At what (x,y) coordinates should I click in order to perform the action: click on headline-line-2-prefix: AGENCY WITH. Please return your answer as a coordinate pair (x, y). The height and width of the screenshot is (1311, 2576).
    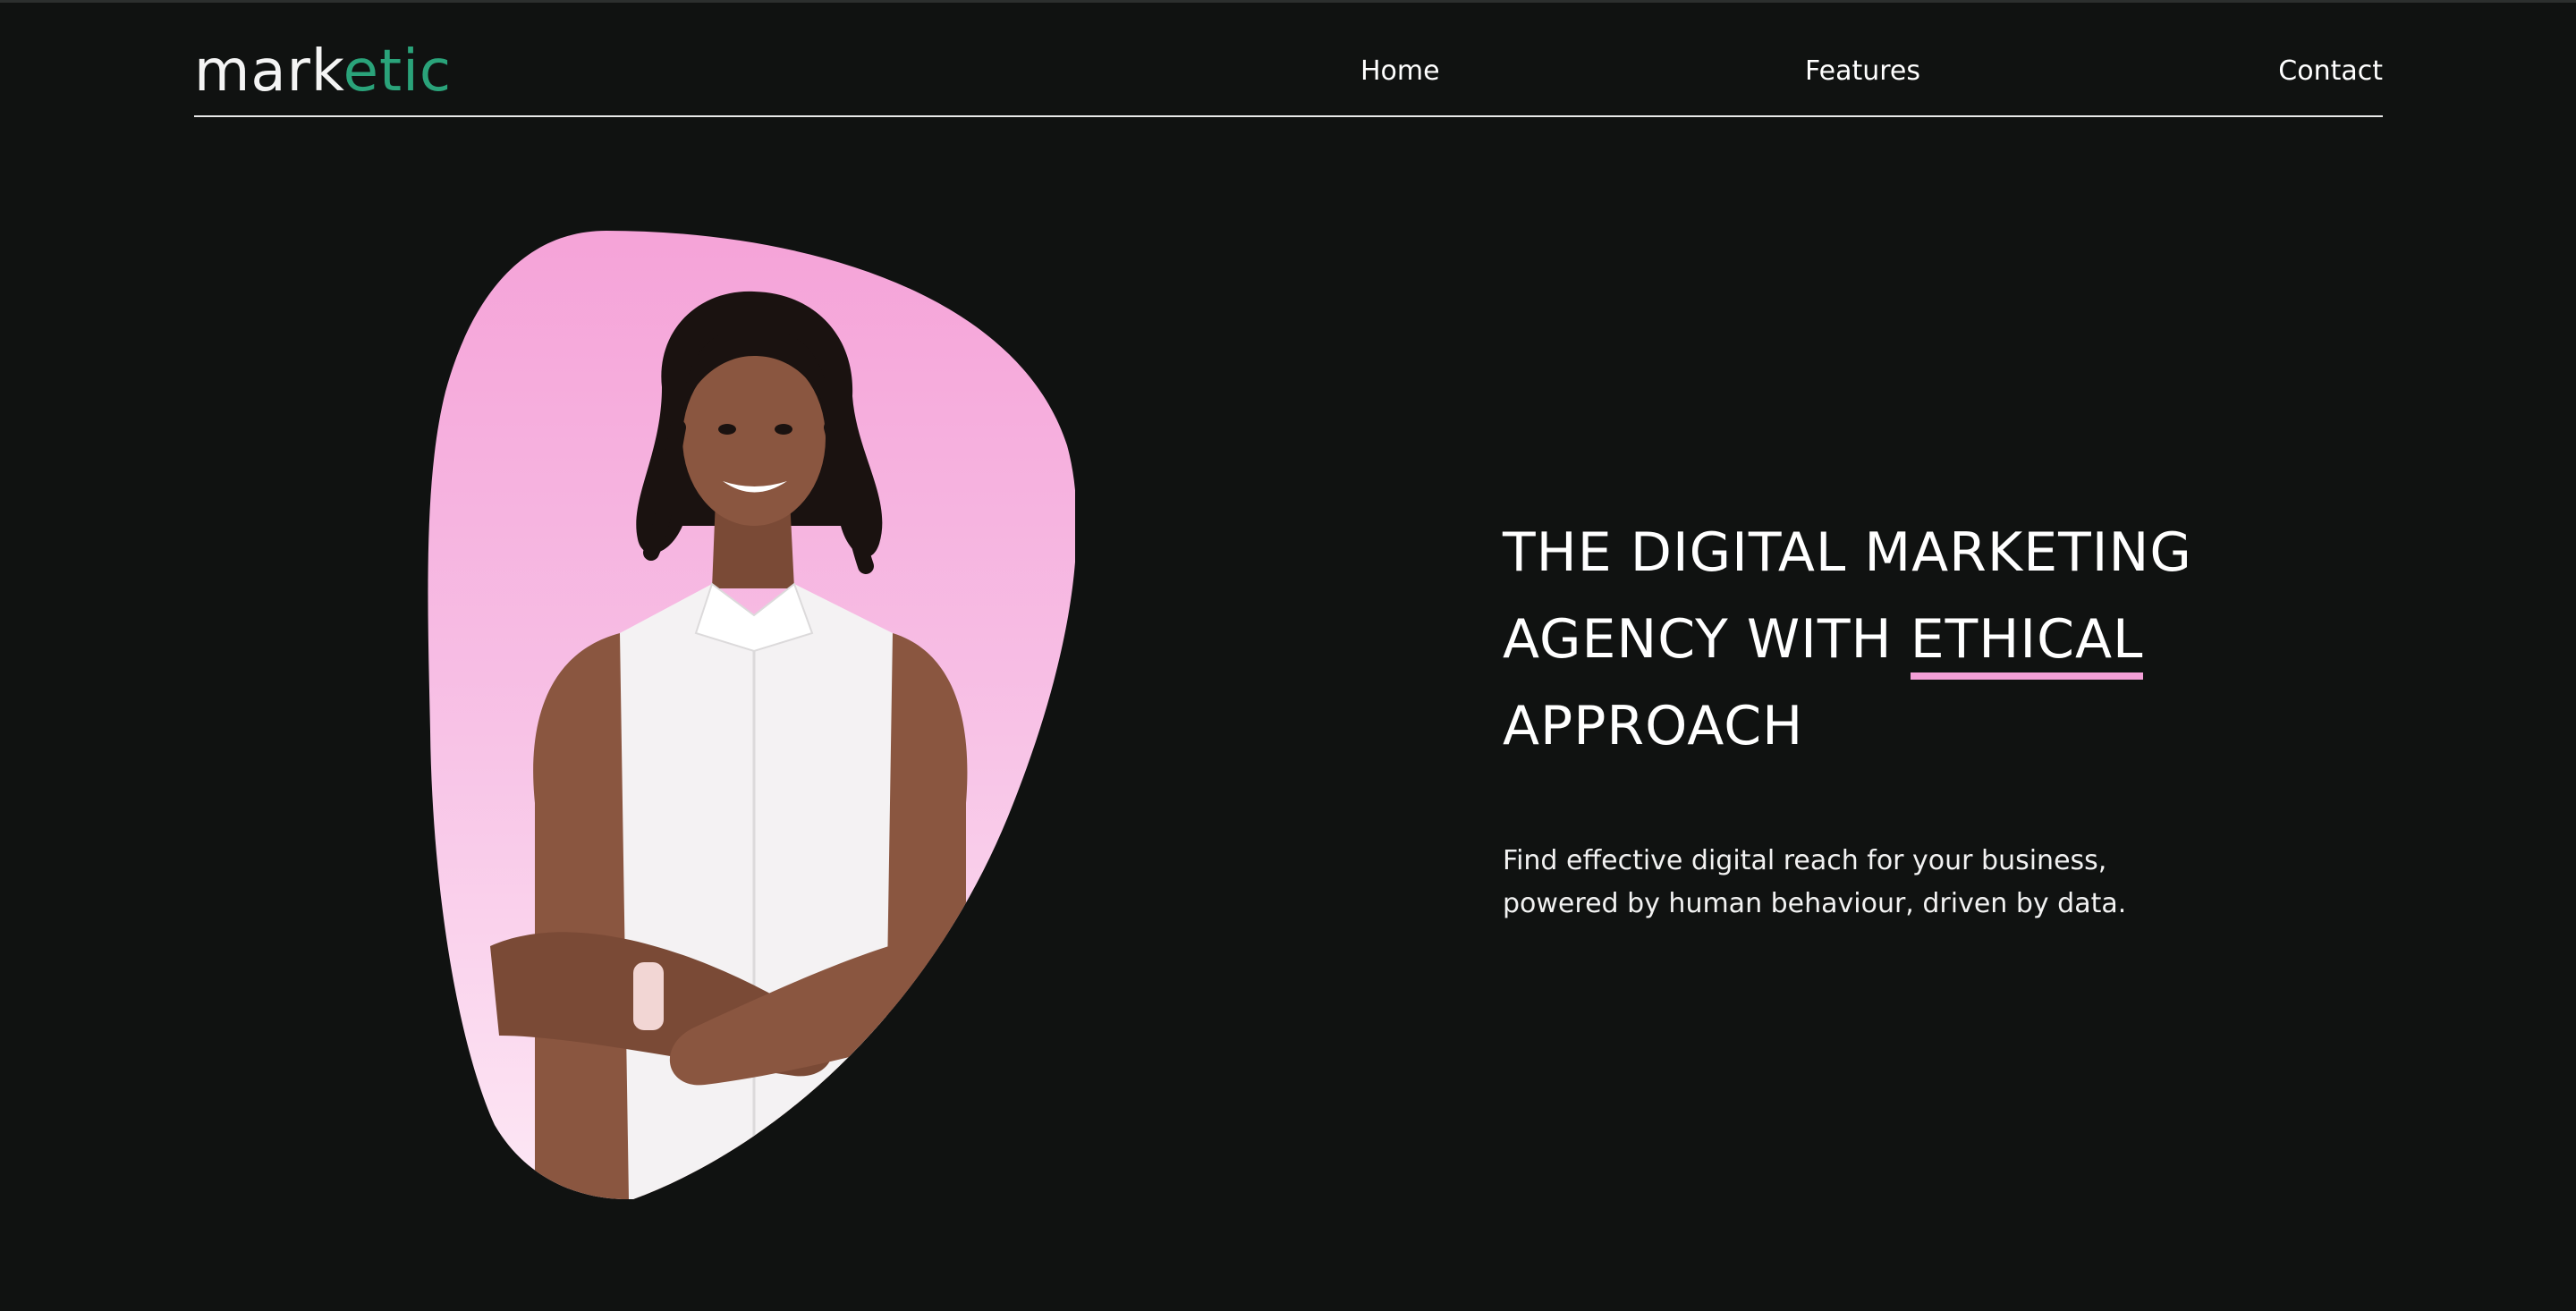
    Looking at the image, I should click on (1707, 639).